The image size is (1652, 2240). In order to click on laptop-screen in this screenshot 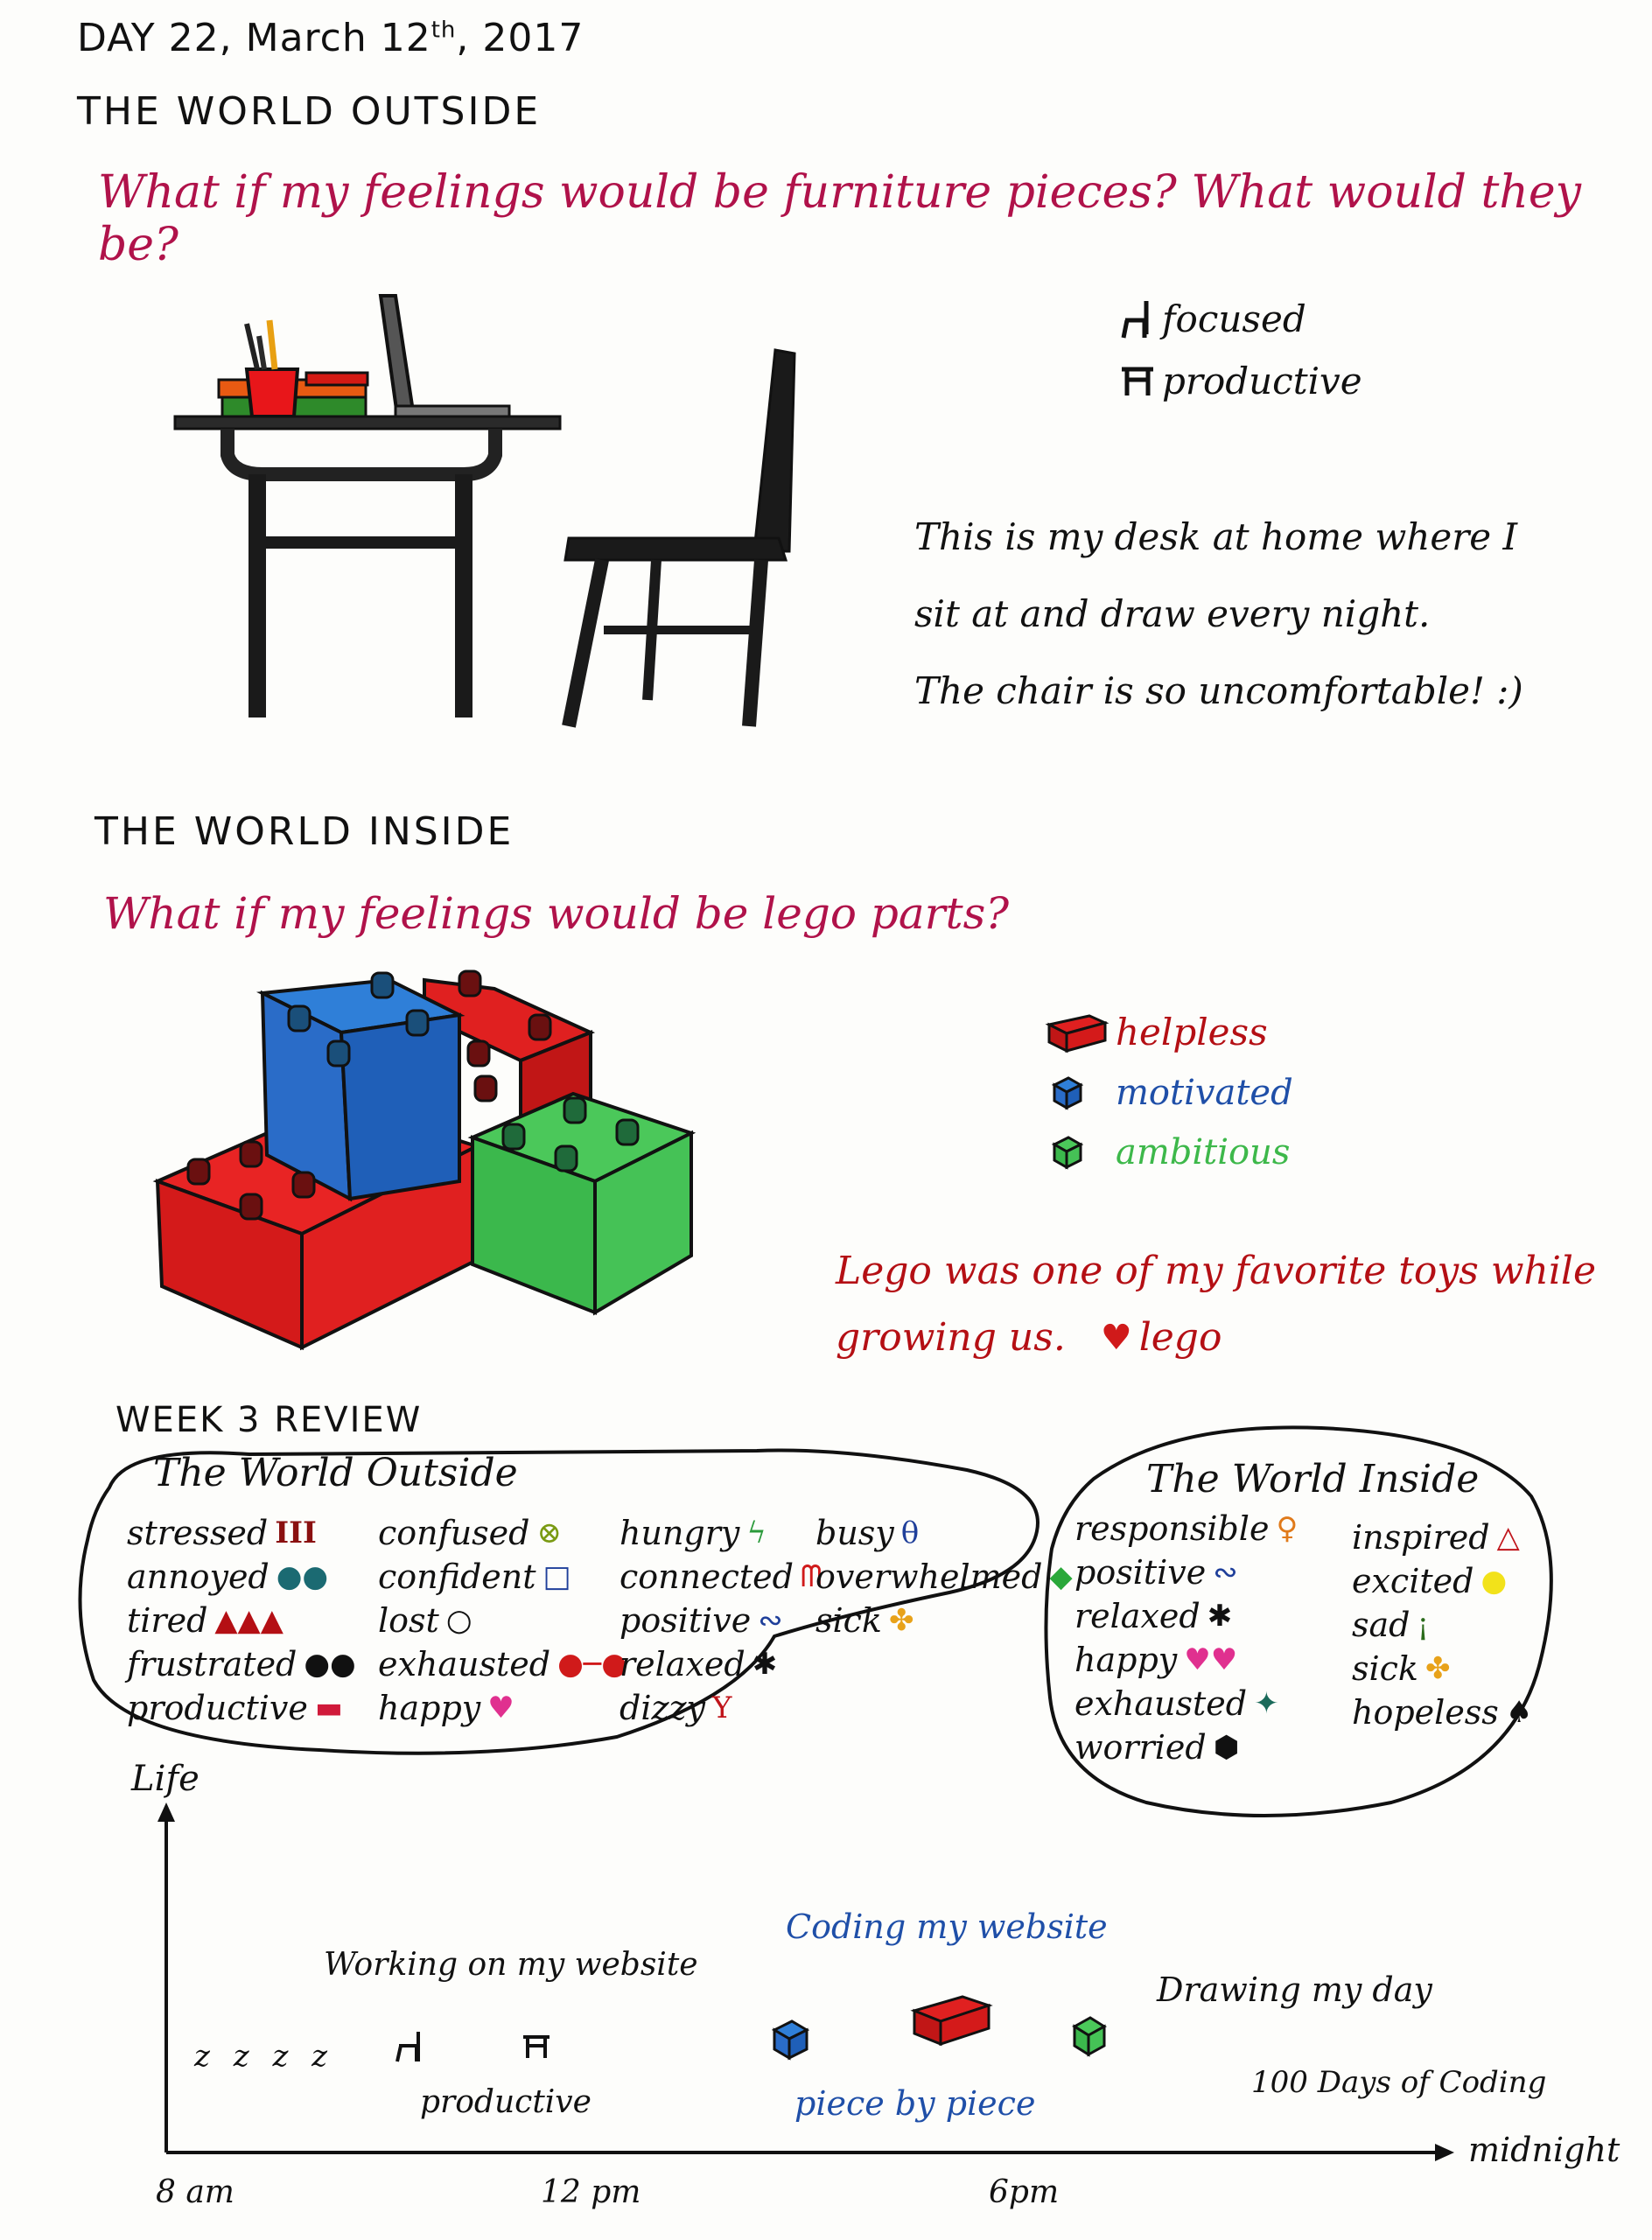, I will do `click(397, 356)`.